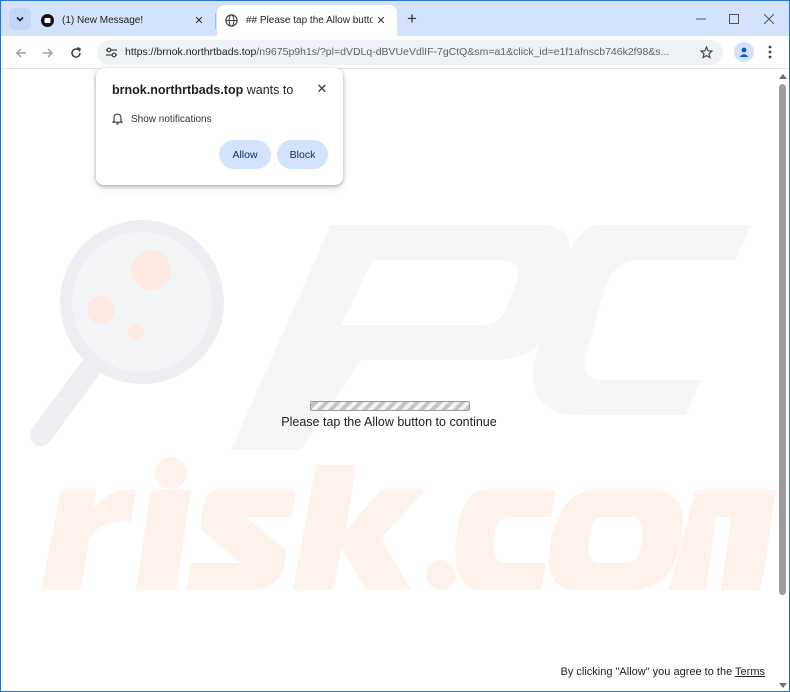 The height and width of the screenshot is (692, 790). I want to click on block-button: Block, so click(302, 154).